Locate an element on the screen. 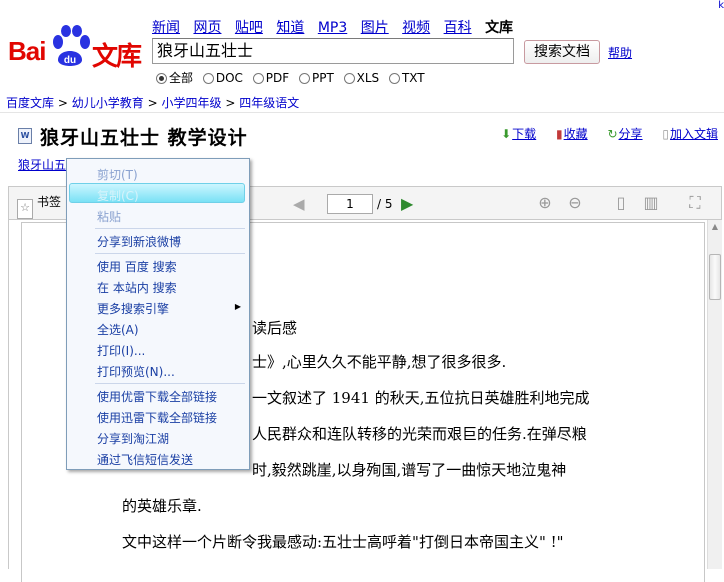 This screenshot has width=724, height=582. filter-txt: TXT is located at coordinates (406, 78).